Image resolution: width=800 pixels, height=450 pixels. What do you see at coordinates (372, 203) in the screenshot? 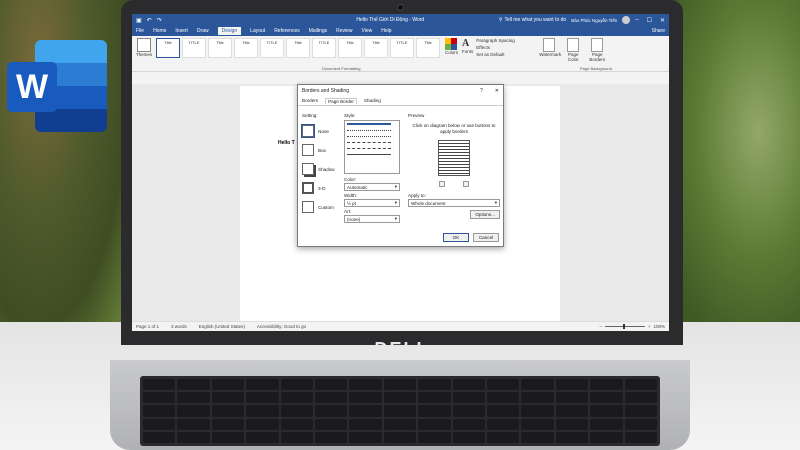
I see `width-dropdown: ½ pt ▾` at bounding box center [372, 203].